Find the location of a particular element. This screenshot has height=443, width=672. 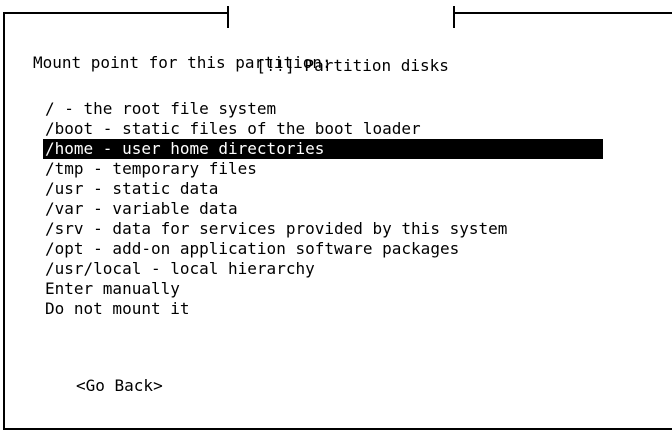

option-tmp: /tmp - temporary files is located at coordinates (323, 169).